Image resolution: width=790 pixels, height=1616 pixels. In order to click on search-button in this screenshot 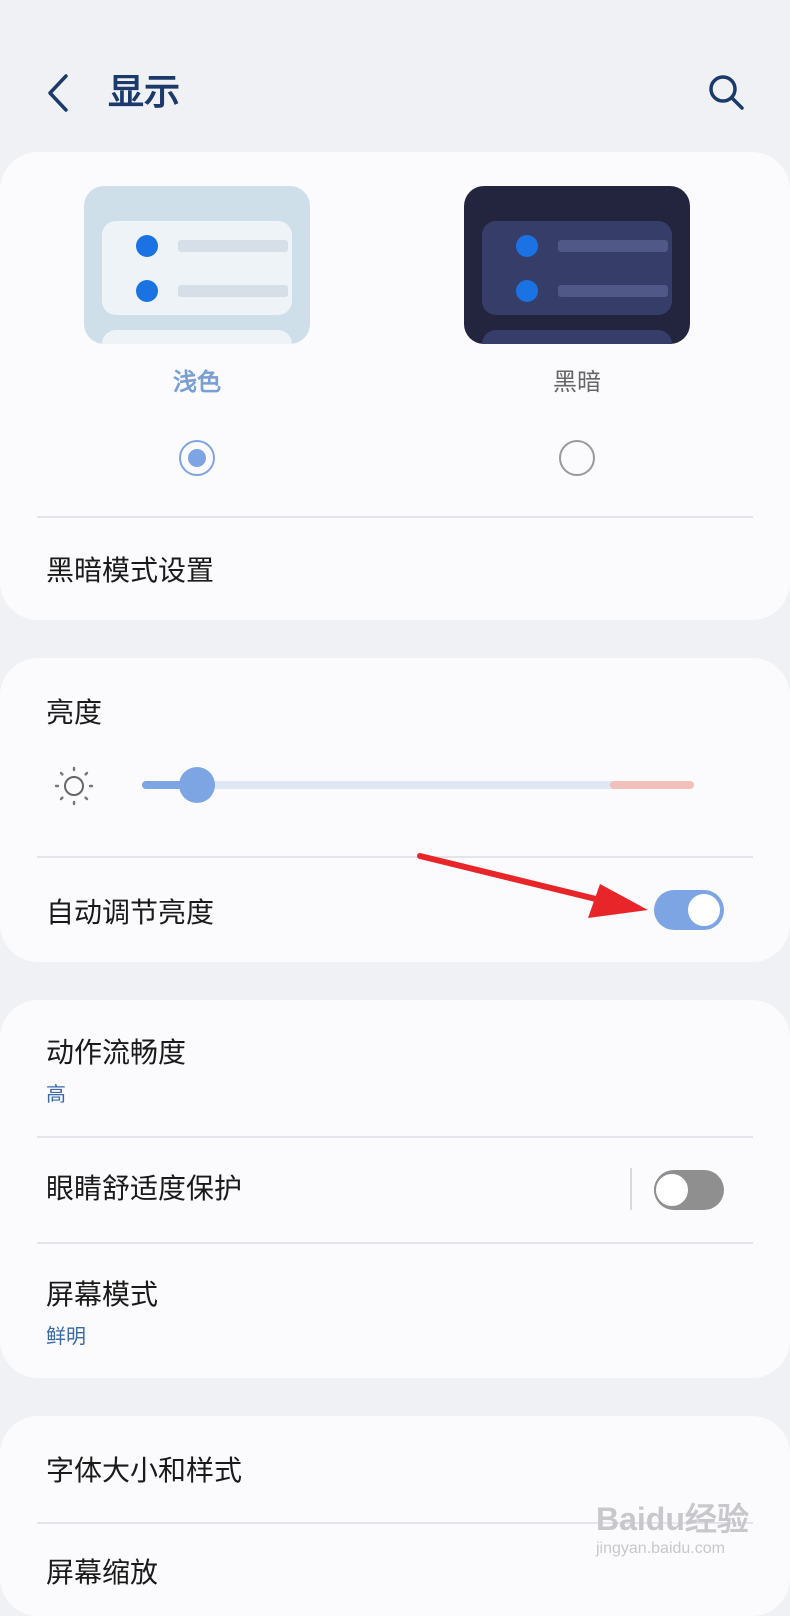, I will do `click(727, 93)`.